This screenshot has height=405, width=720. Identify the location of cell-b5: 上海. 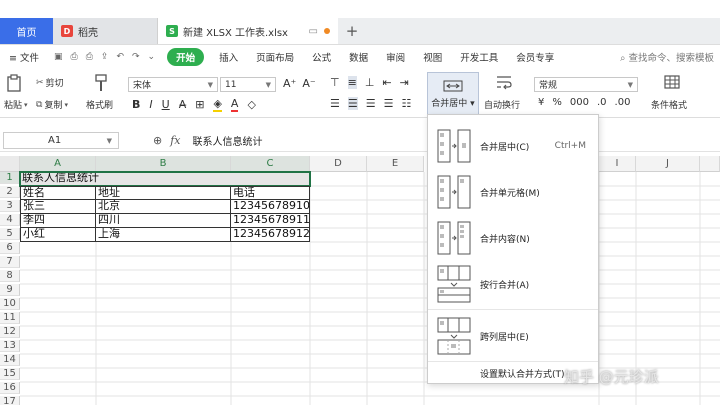
(163, 235).